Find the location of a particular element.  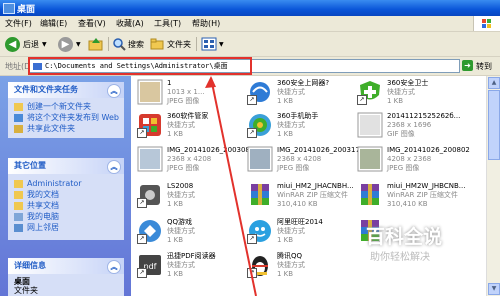

desktop-folder-icon is located at coordinates (9, 8).